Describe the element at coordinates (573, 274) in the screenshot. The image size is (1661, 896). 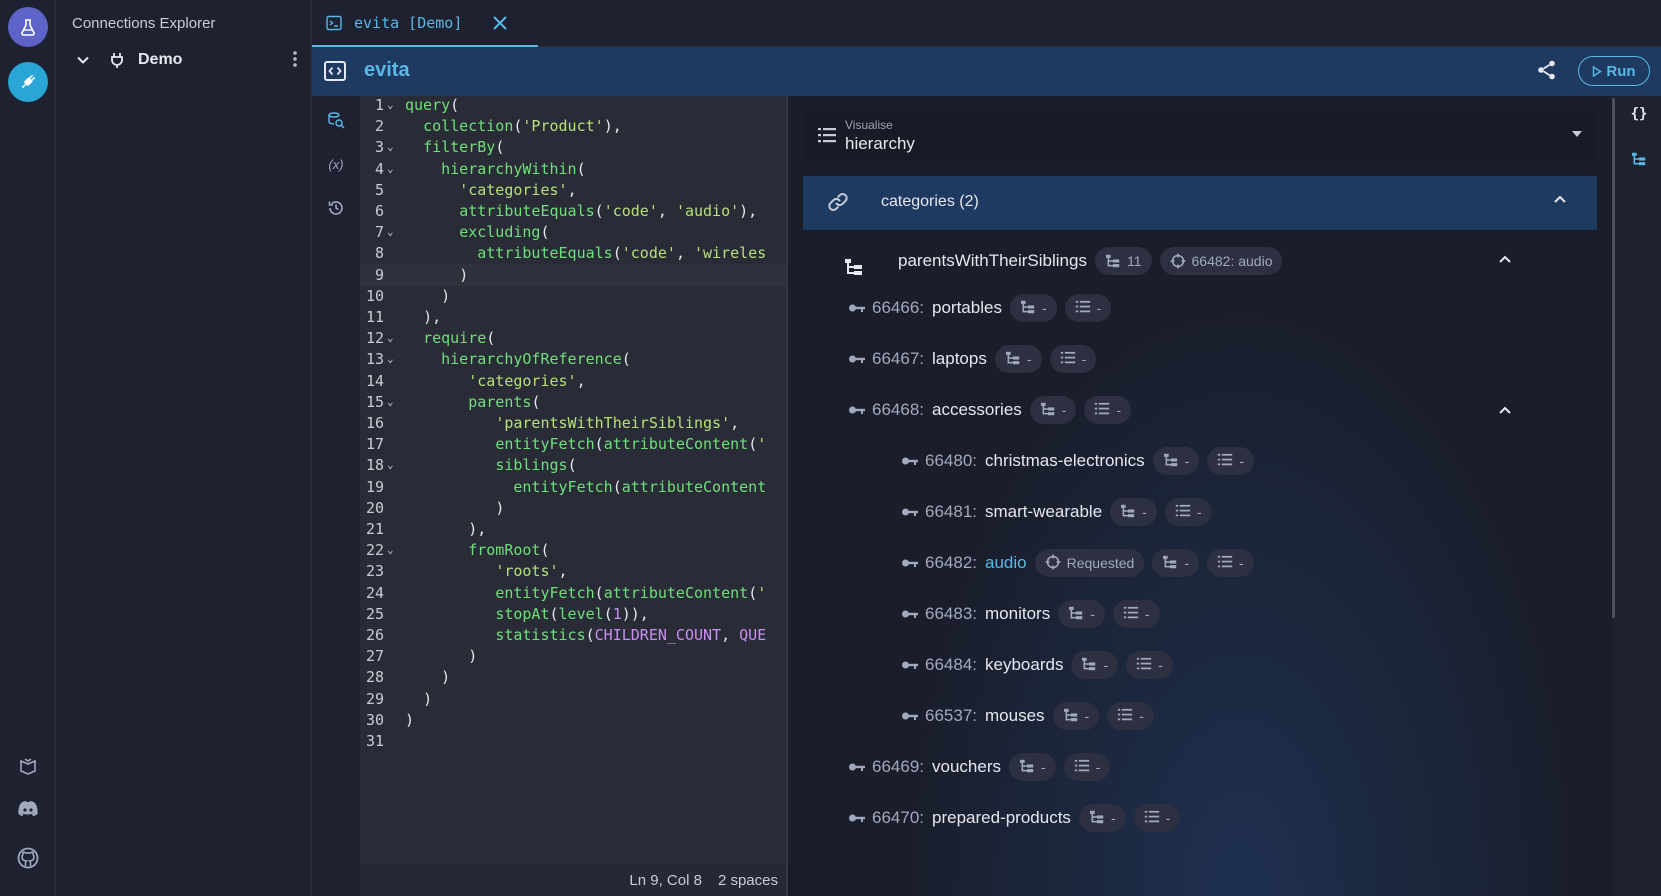
I see `code-line: 9 )` at that location.